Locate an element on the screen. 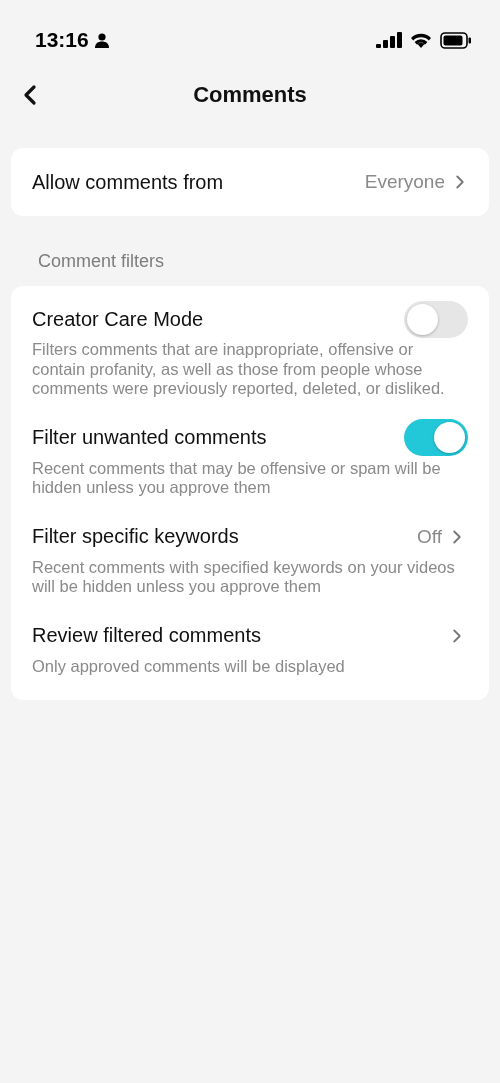 This screenshot has width=500, height=1083. row-description: Recent comments with specified keywords on your videos will be hidden unless you approve them is located at coordinates (244, 577).